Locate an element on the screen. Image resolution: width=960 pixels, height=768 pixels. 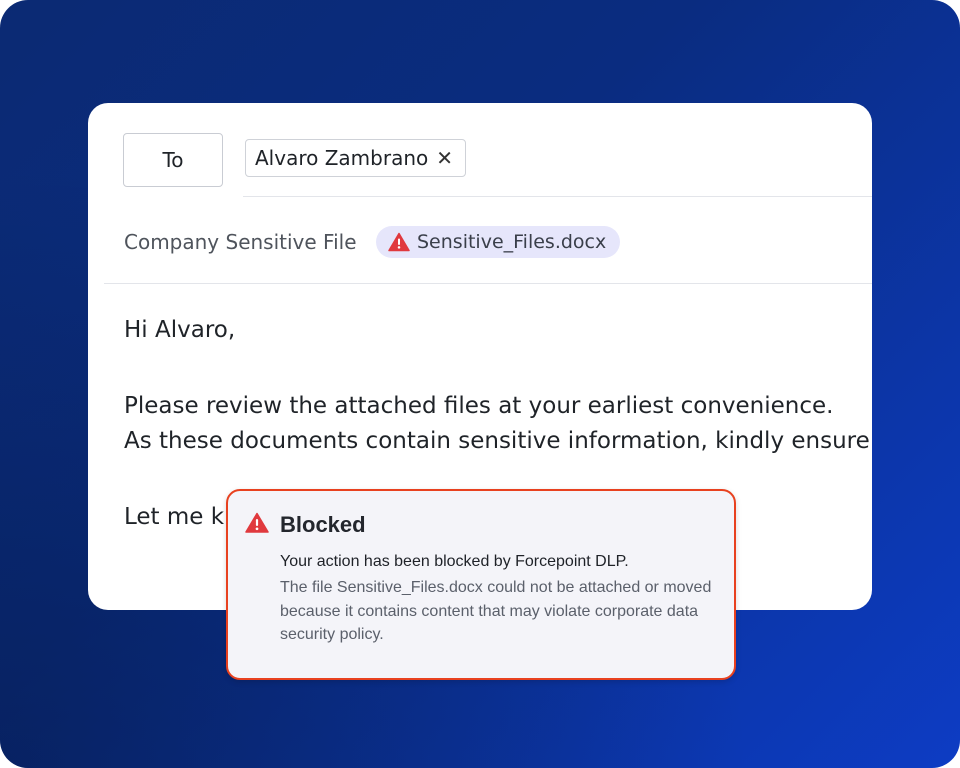
recipient-chip: Alvaro Zambrano ✕ is located at coordinates (355, 158).